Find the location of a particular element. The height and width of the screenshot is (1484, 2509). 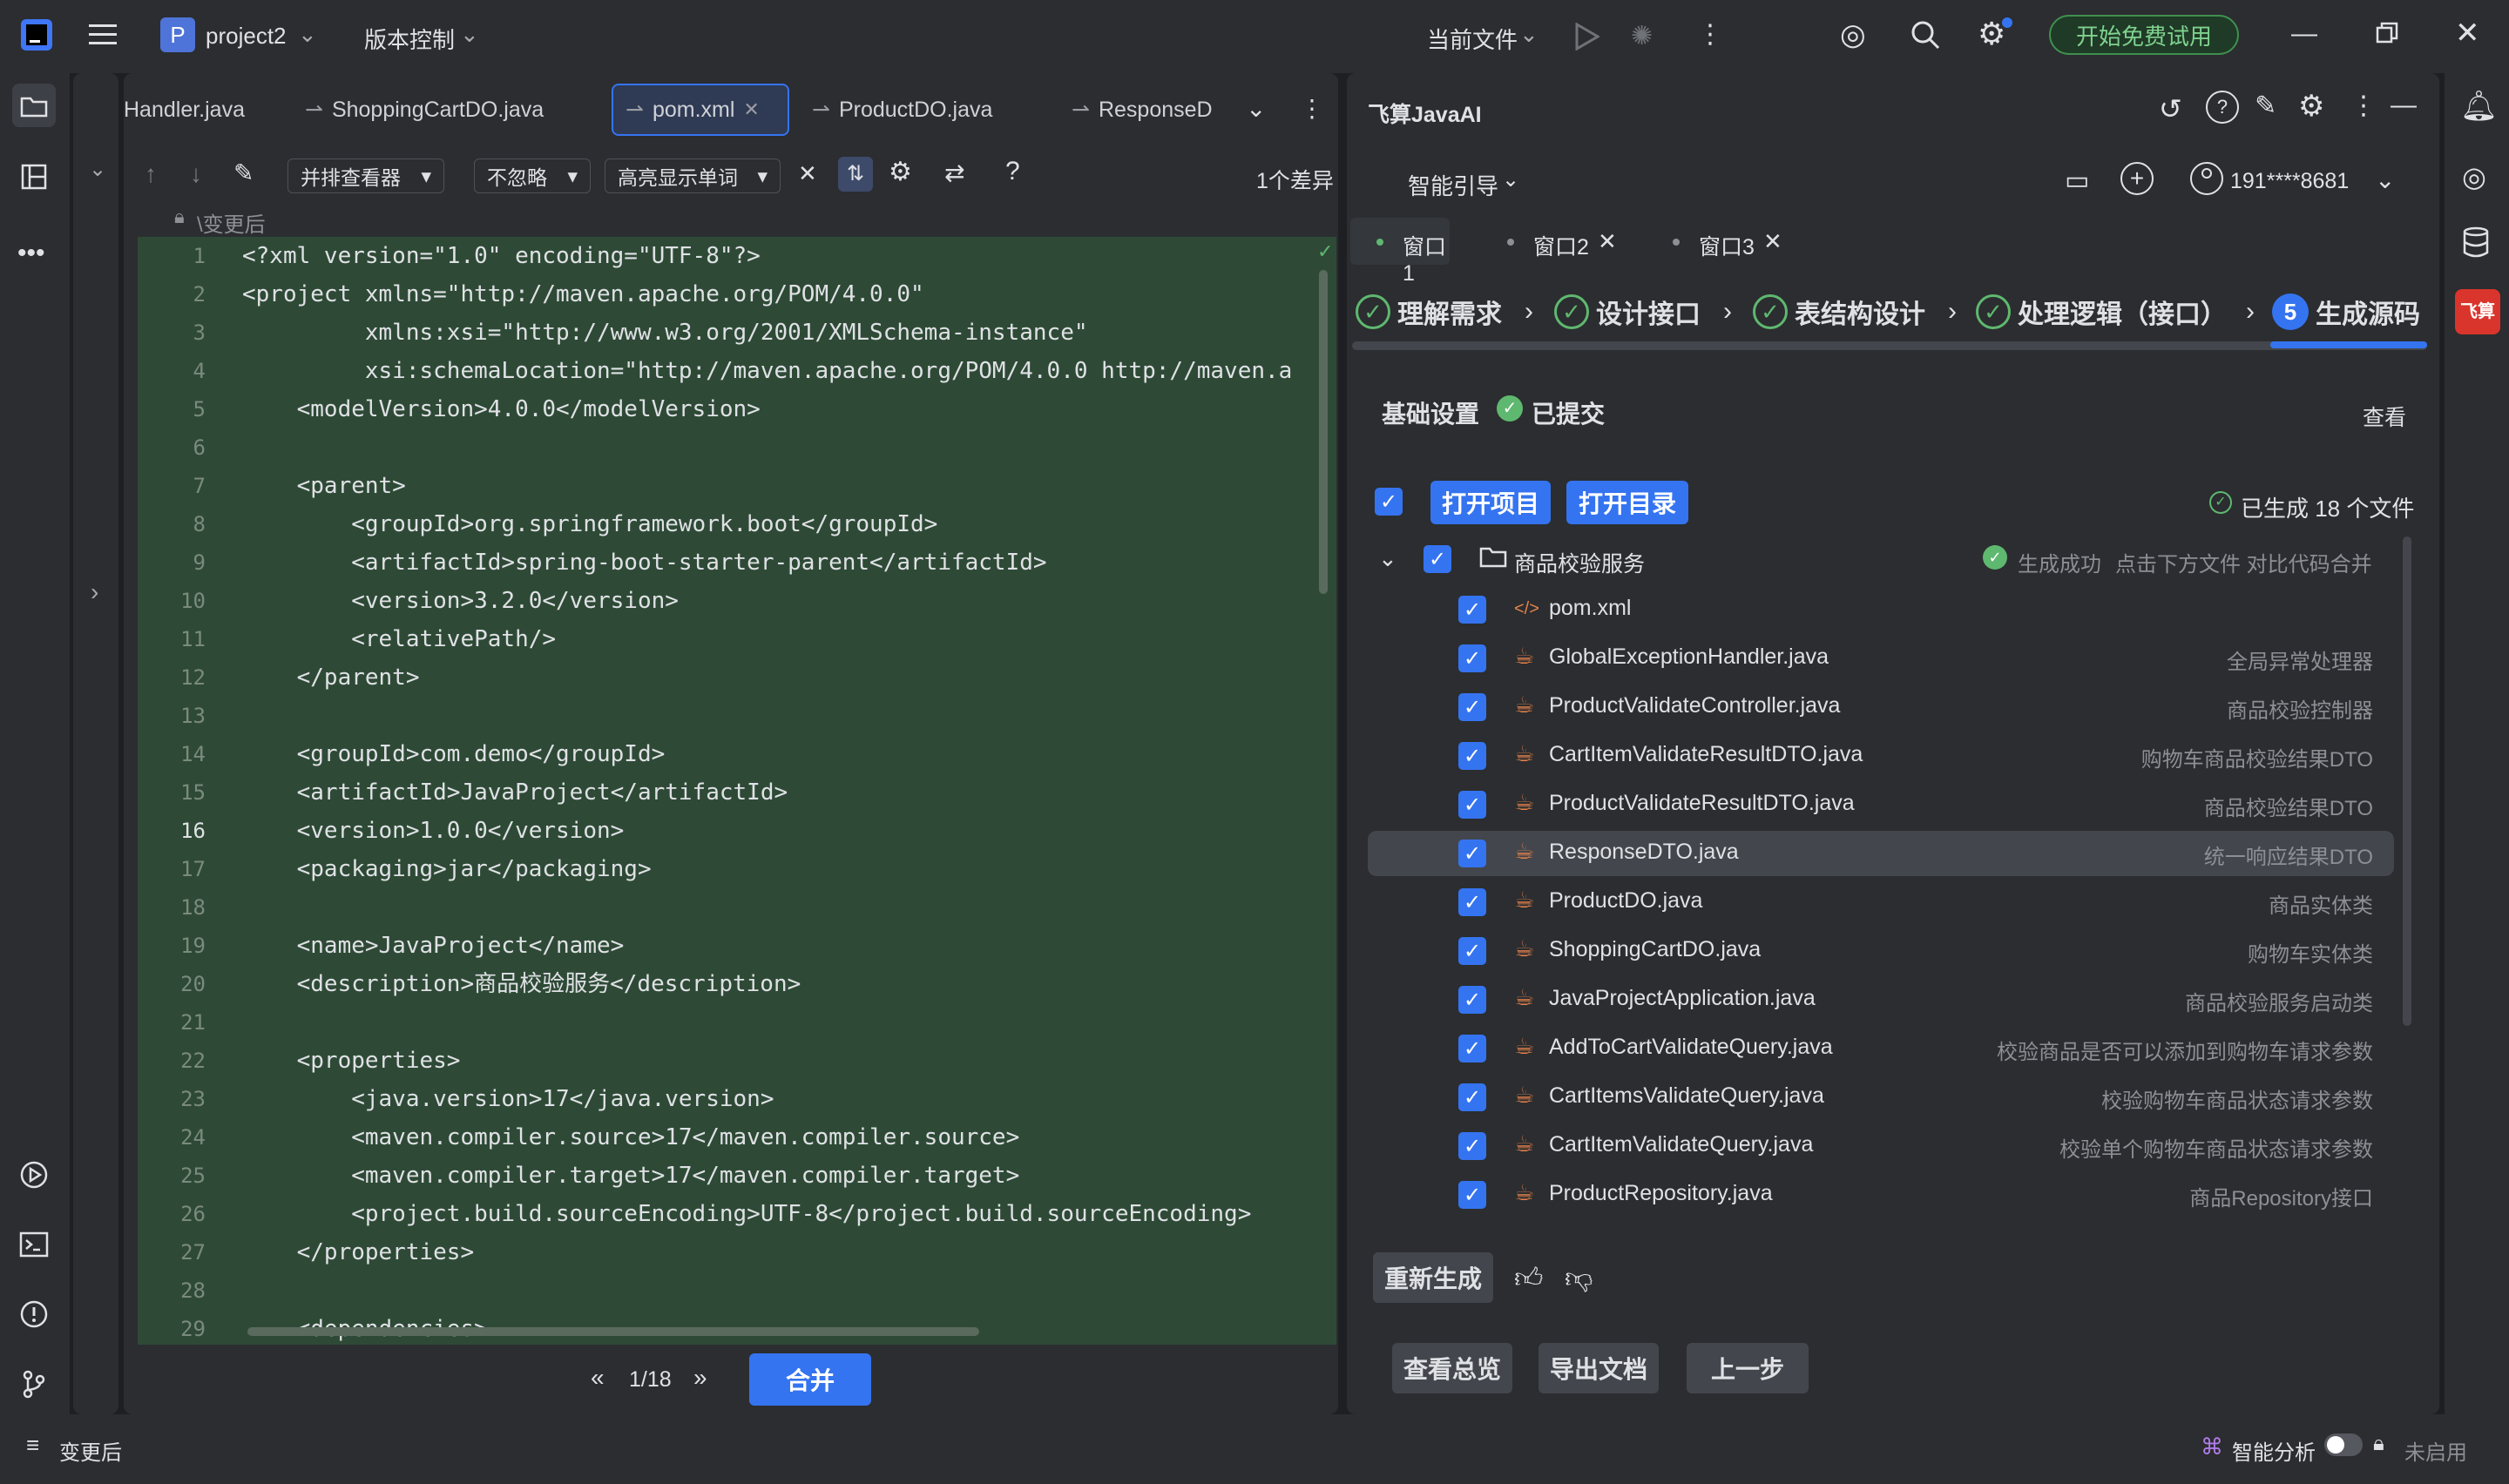

problems-icon is located at coordinates (34, 1314).